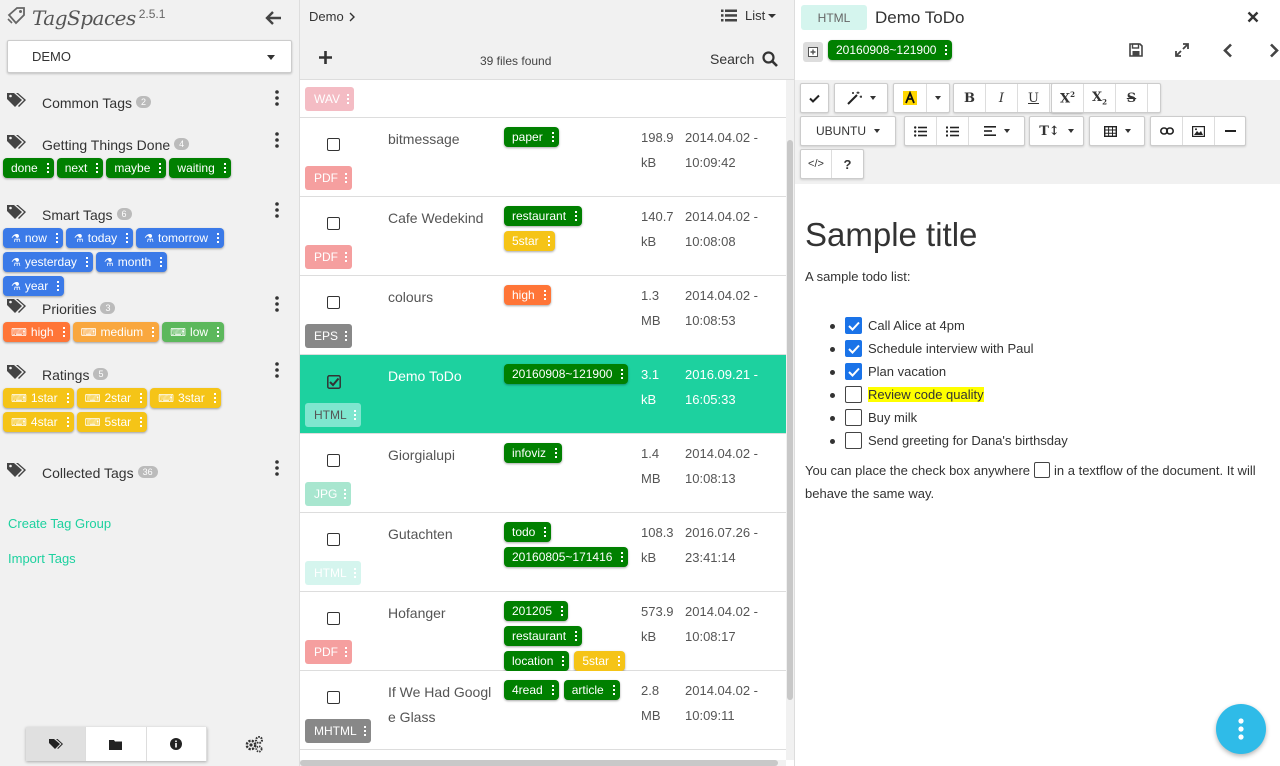 The width and height of the screenshot is (1280, 766). I want to click on tag: ⚗ yesterday, so click(48, 262).